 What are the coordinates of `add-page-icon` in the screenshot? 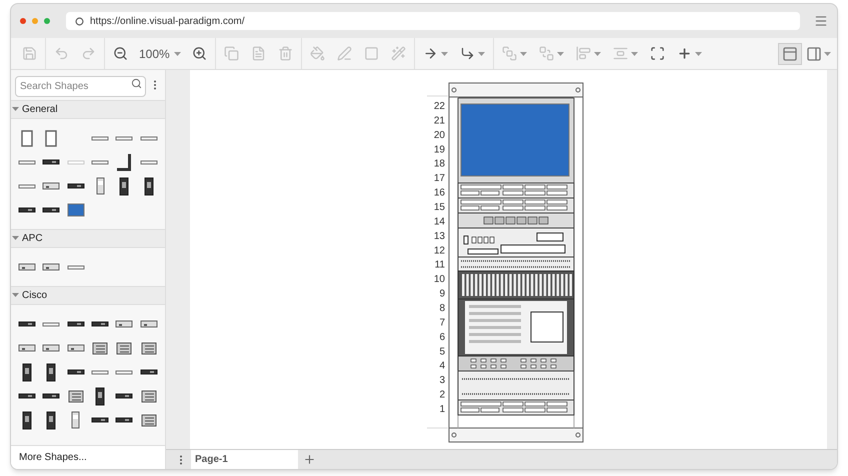 It's located at (309, 459).